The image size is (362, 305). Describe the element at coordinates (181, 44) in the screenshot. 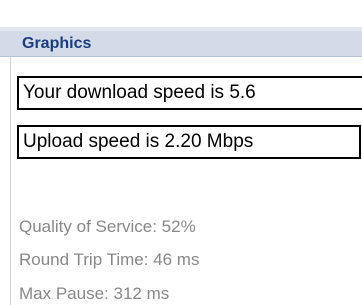

I see `graphics-panel-header: Graphics` at that location.